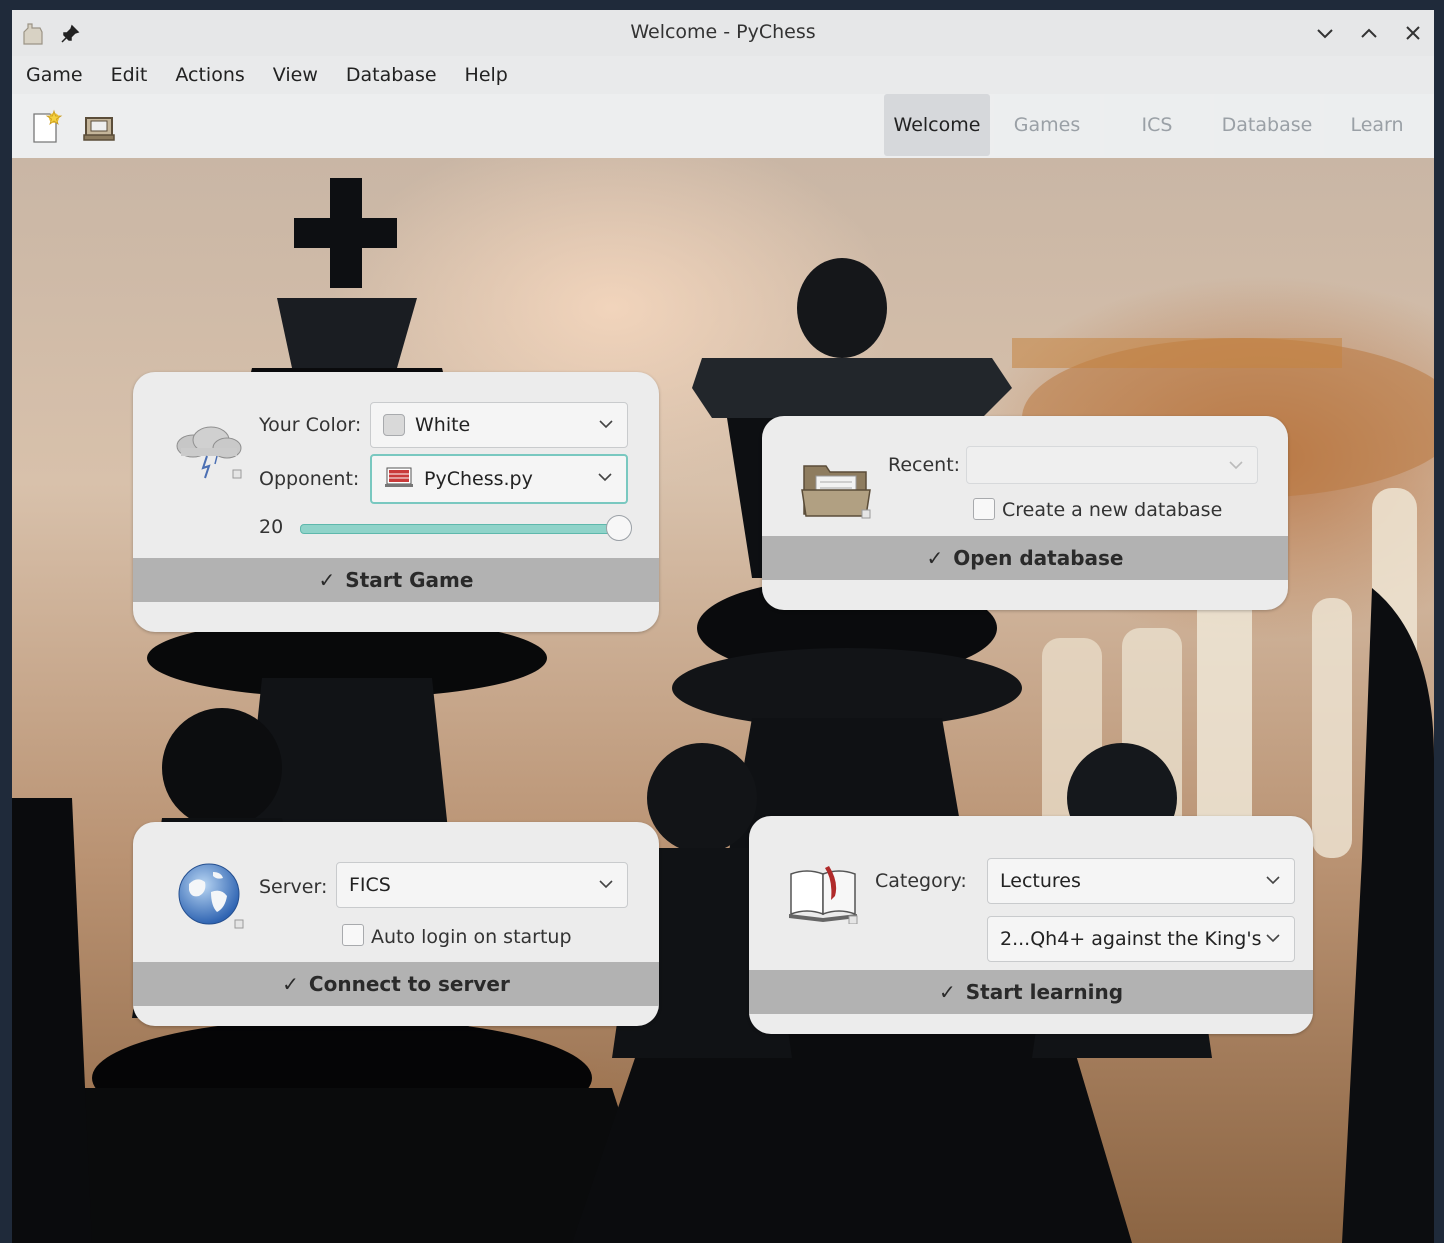  I want to click on start-learning-label: Start learning, so click(1044, 992).